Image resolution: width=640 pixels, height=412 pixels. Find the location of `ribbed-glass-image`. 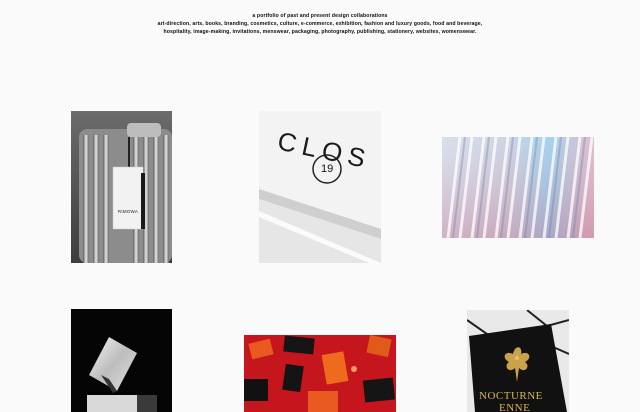

ribbed-glass-image is located at coordinates (518, 187).